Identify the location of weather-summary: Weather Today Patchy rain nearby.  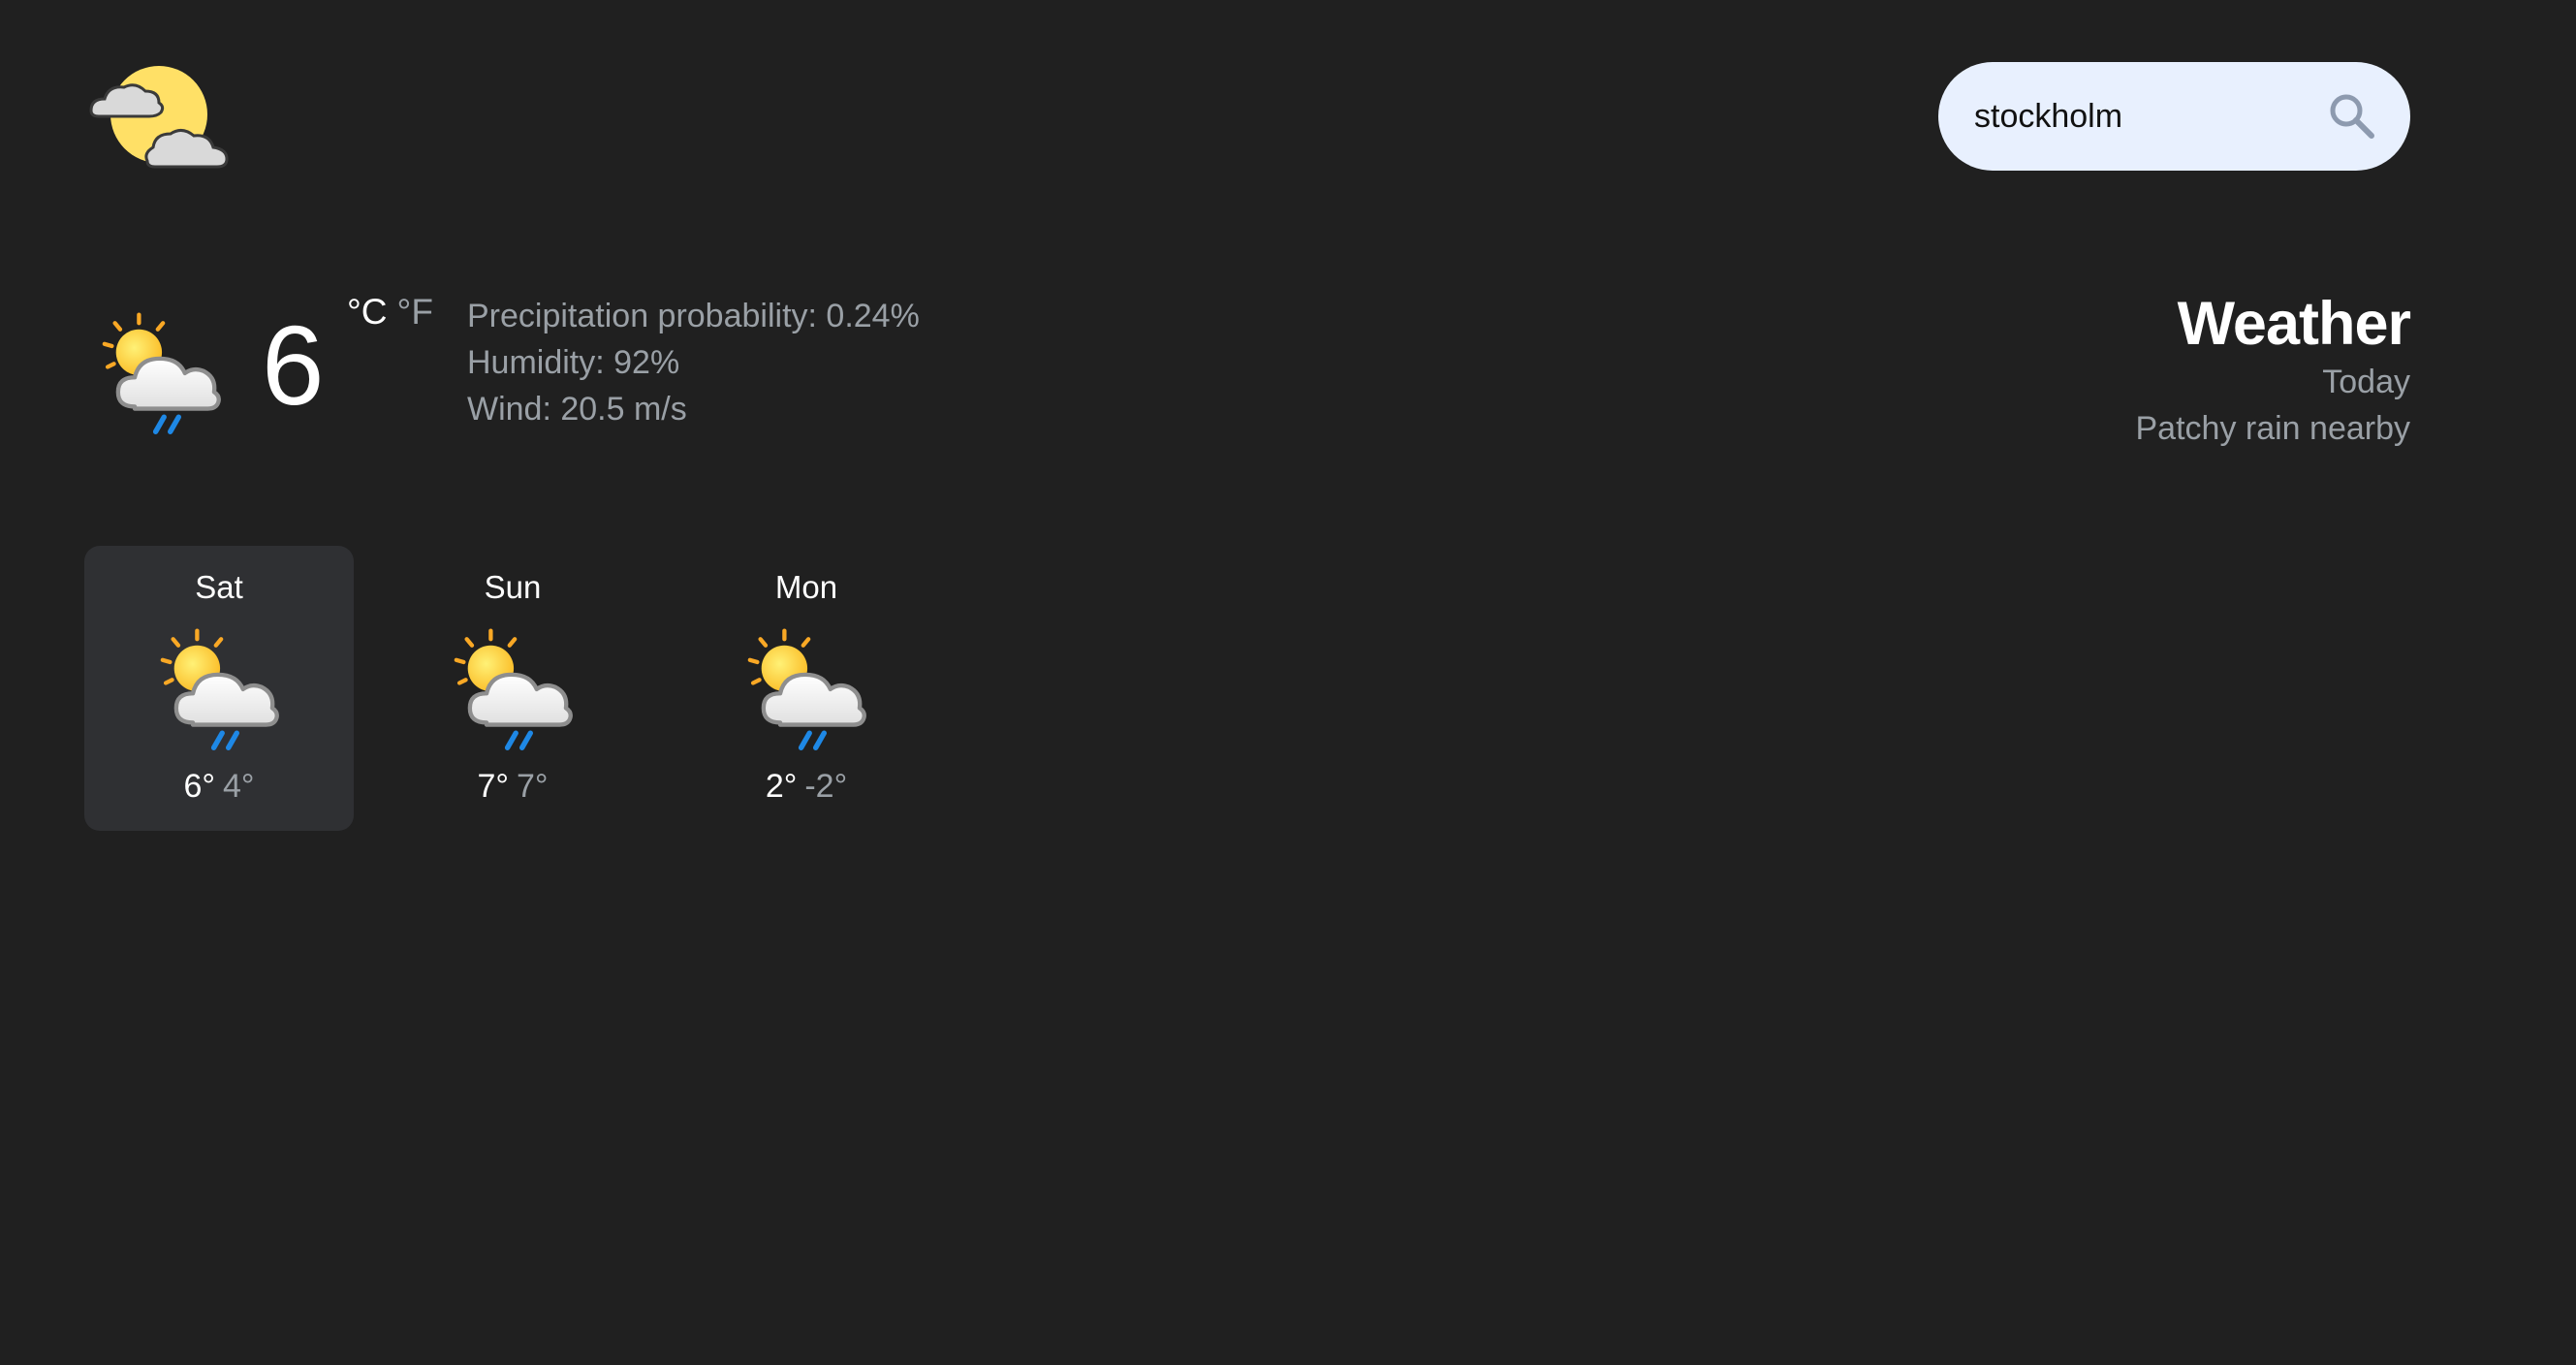
(2273, 371).